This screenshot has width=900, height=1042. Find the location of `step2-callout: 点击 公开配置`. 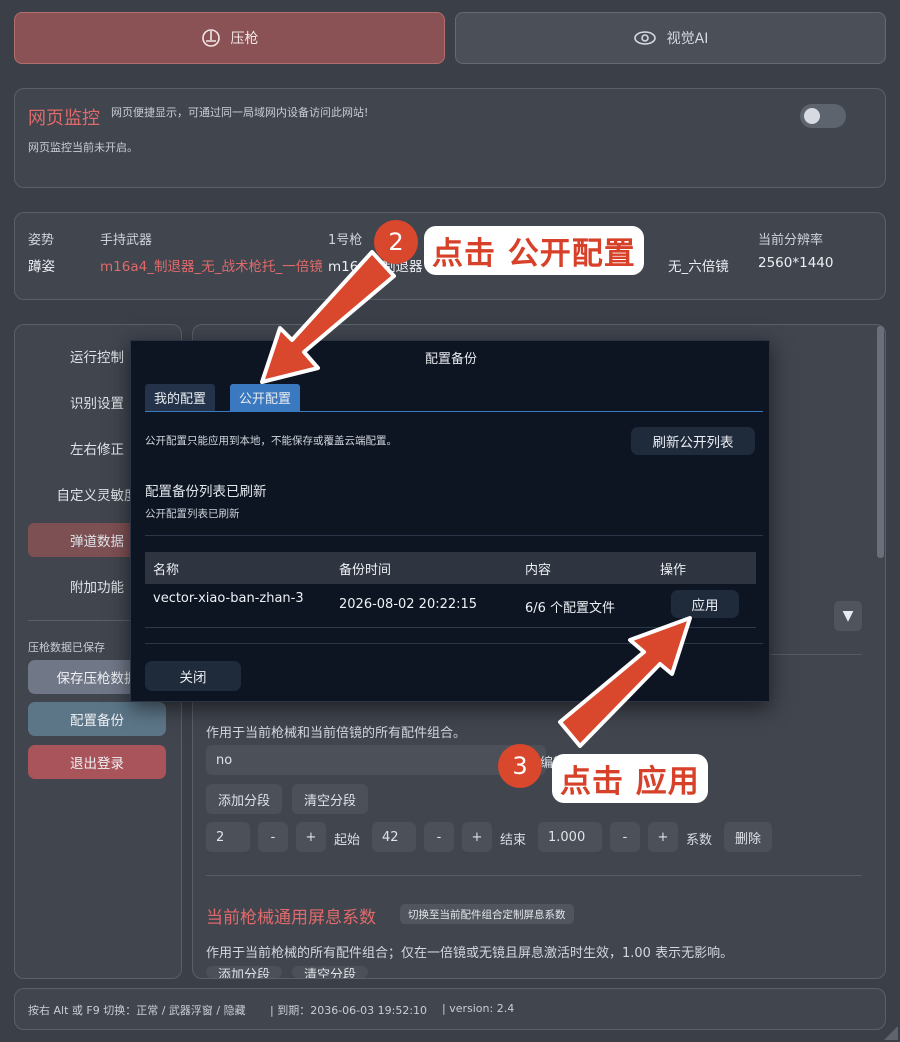

step2-callout: 点击 公开配置 is located at coordinates (534, 250).